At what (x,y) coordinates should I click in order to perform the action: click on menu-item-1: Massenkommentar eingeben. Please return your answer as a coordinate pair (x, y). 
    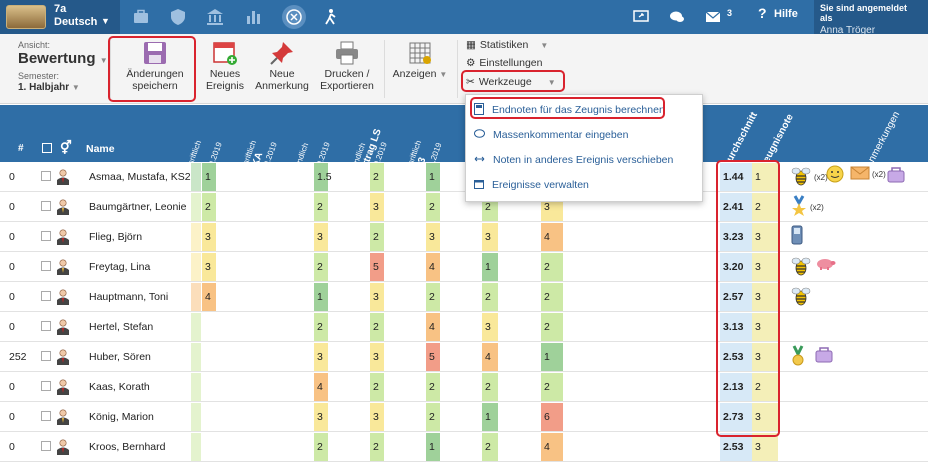
    Looking at the image, I should click on (551, 135).